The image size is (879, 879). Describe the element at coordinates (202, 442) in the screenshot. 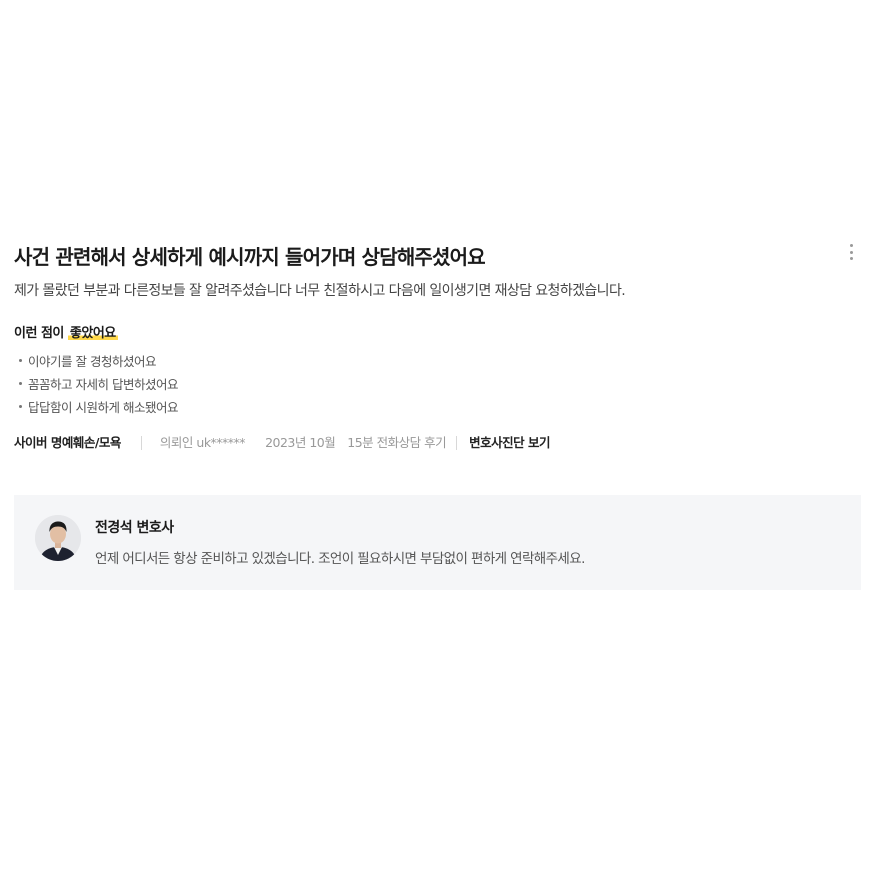

I see `client-id: 의뢰인 uk******` at that location.